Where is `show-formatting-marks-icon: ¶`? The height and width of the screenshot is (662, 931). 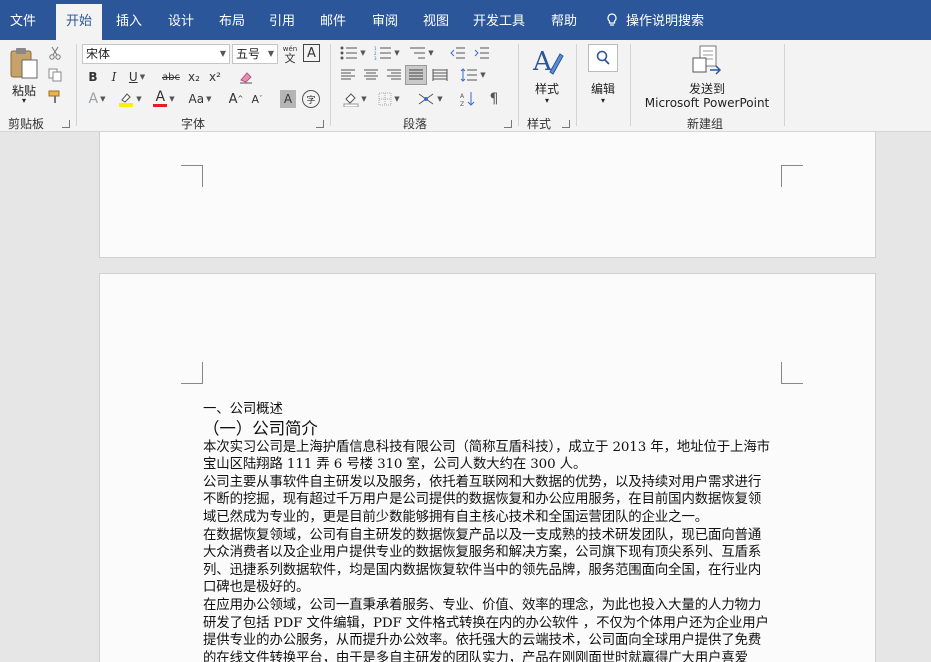
show-formatting-marks-icon: ¶ is located at coordinates (494, 99).